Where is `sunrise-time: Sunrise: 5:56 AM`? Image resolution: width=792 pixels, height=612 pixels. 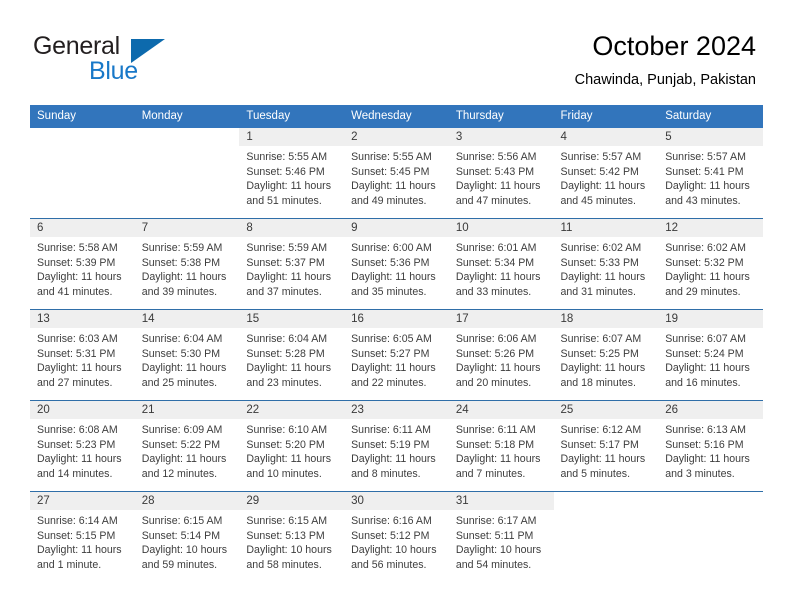
sunrise-time: Sunrise: 5:56 AM is located at coordinates (496, 157).